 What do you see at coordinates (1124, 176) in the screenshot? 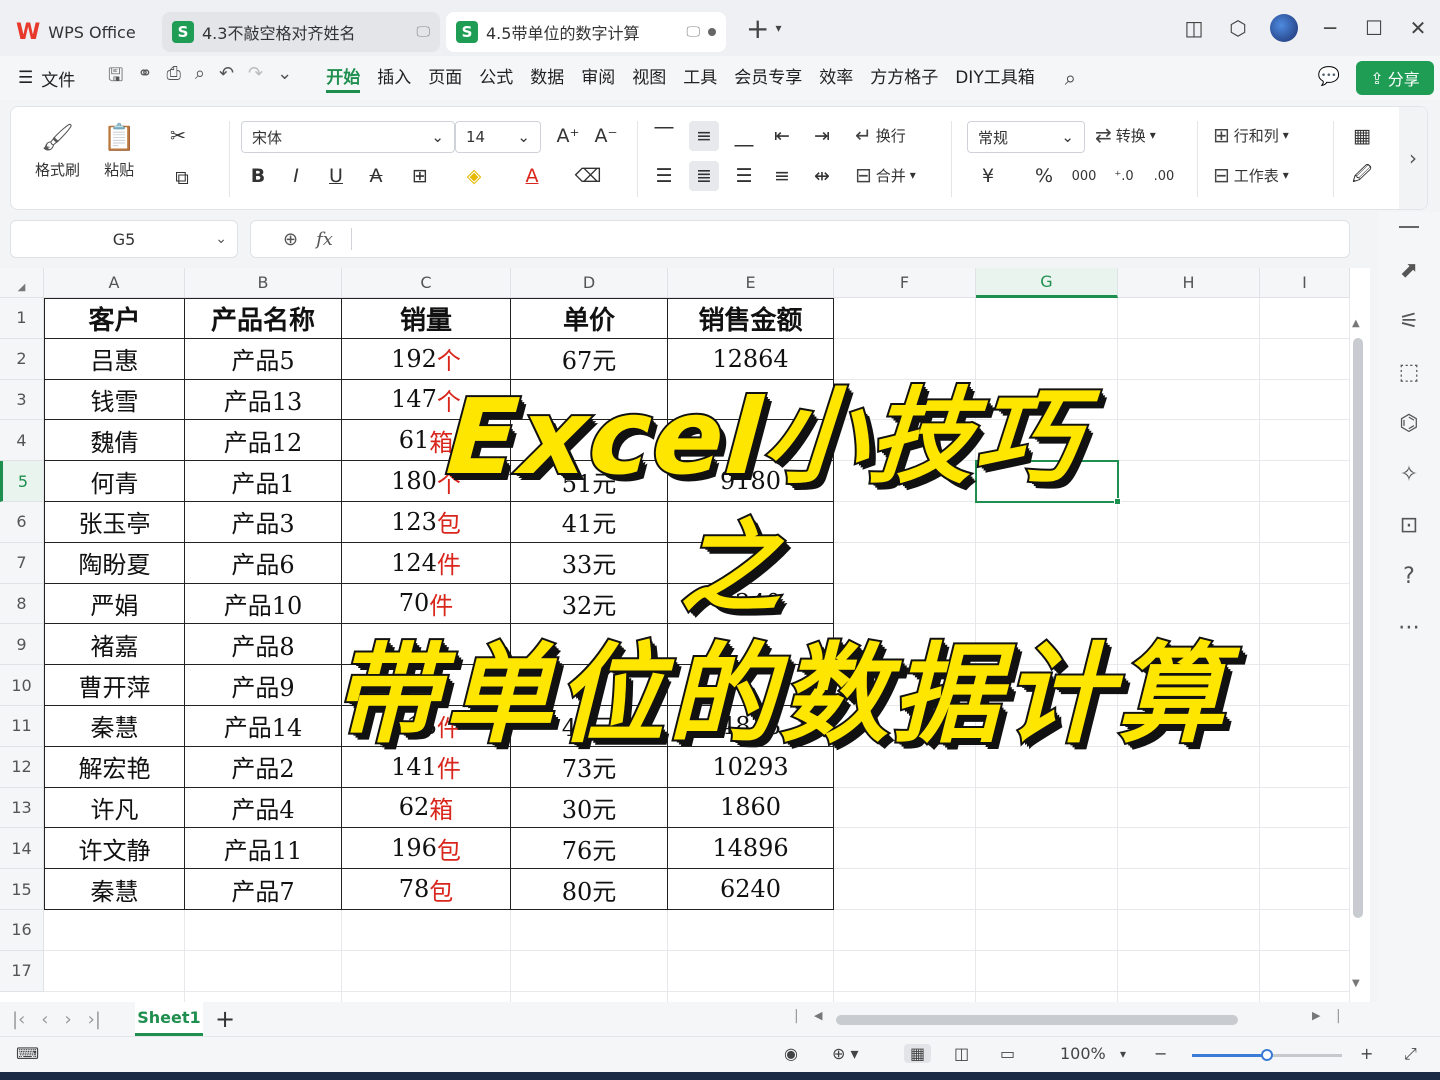
I see `increase-decimal-icon: ⁺.0` at bounding box center [1124, 176].